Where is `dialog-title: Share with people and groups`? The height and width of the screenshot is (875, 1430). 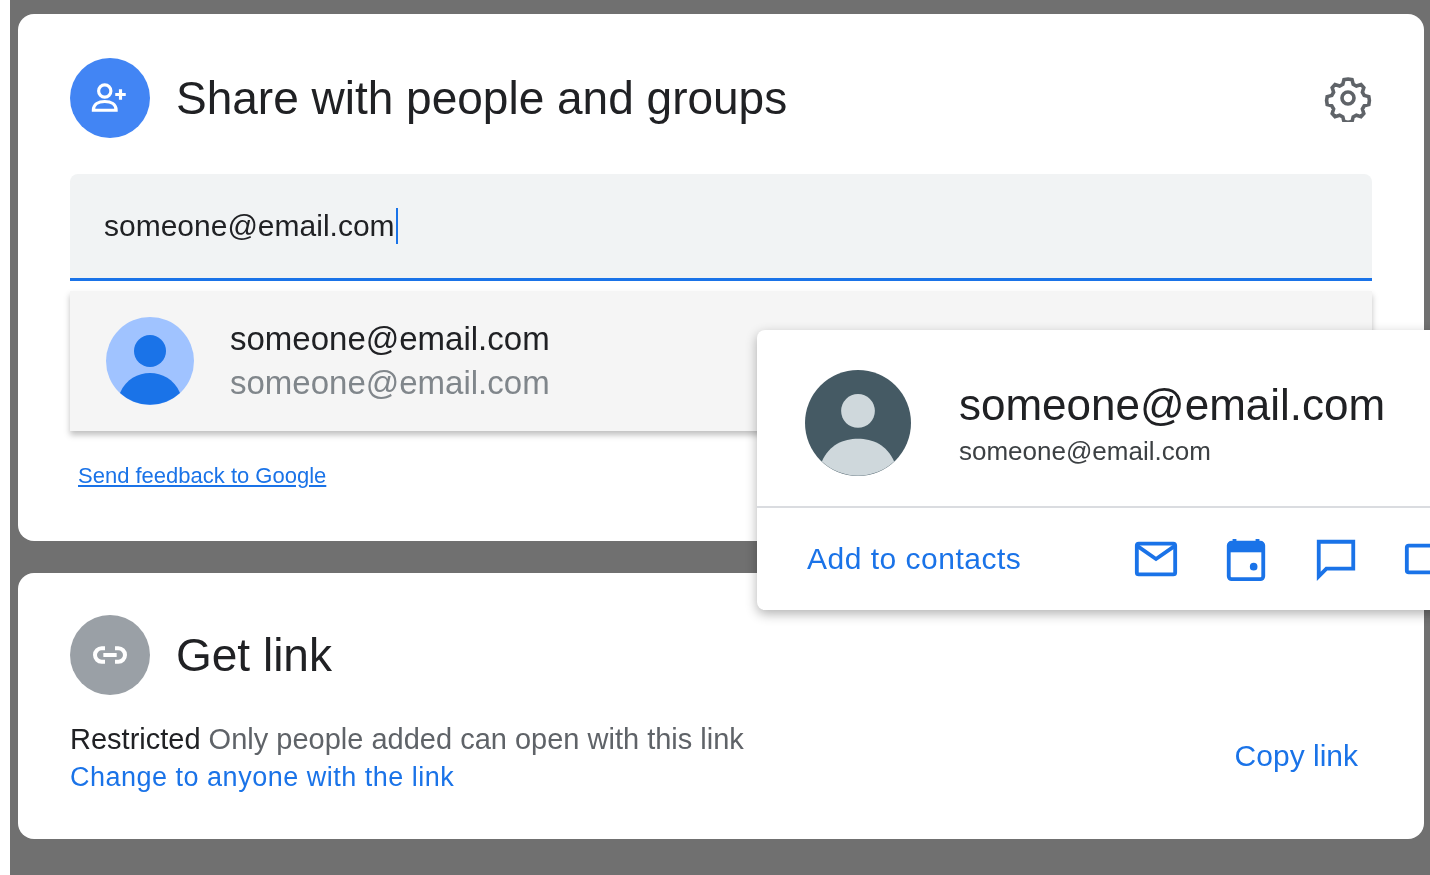 dialog-title: Share with people and groups is located at coordinates (482, 98).